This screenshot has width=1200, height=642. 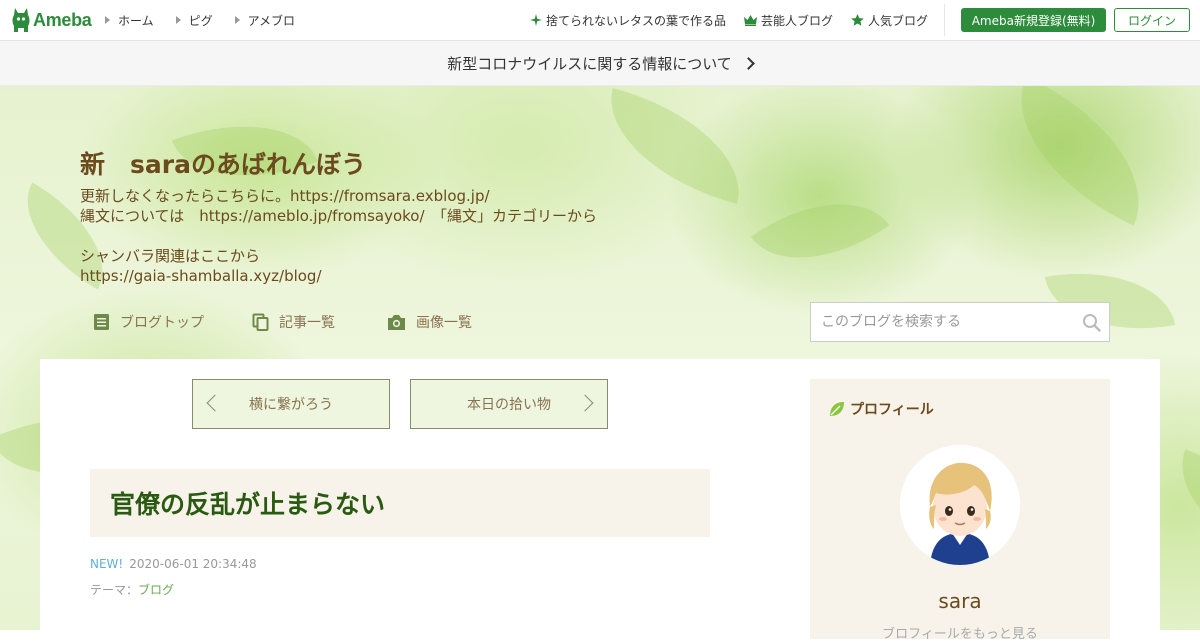 I want to click on global-nav: ホーム ピグ アメブロ, so click(x=211, y=20).